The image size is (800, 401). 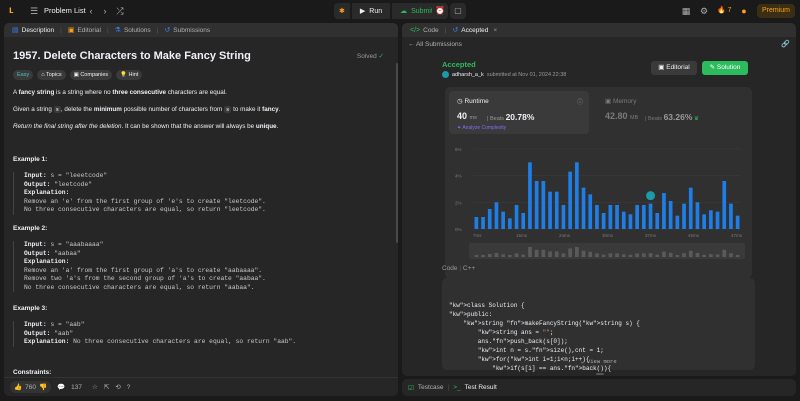 I want to click on analyze-complexity-link: ✦ Analyze Complexity, so click(x=481, y=128).